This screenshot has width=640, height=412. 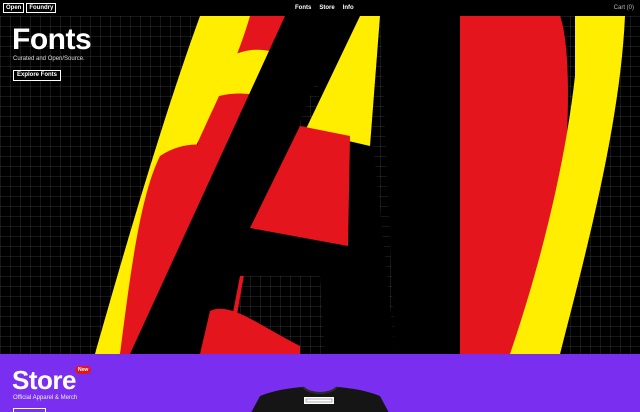 I want to click on hero-title: Fonts, so click(x=52, y=39).